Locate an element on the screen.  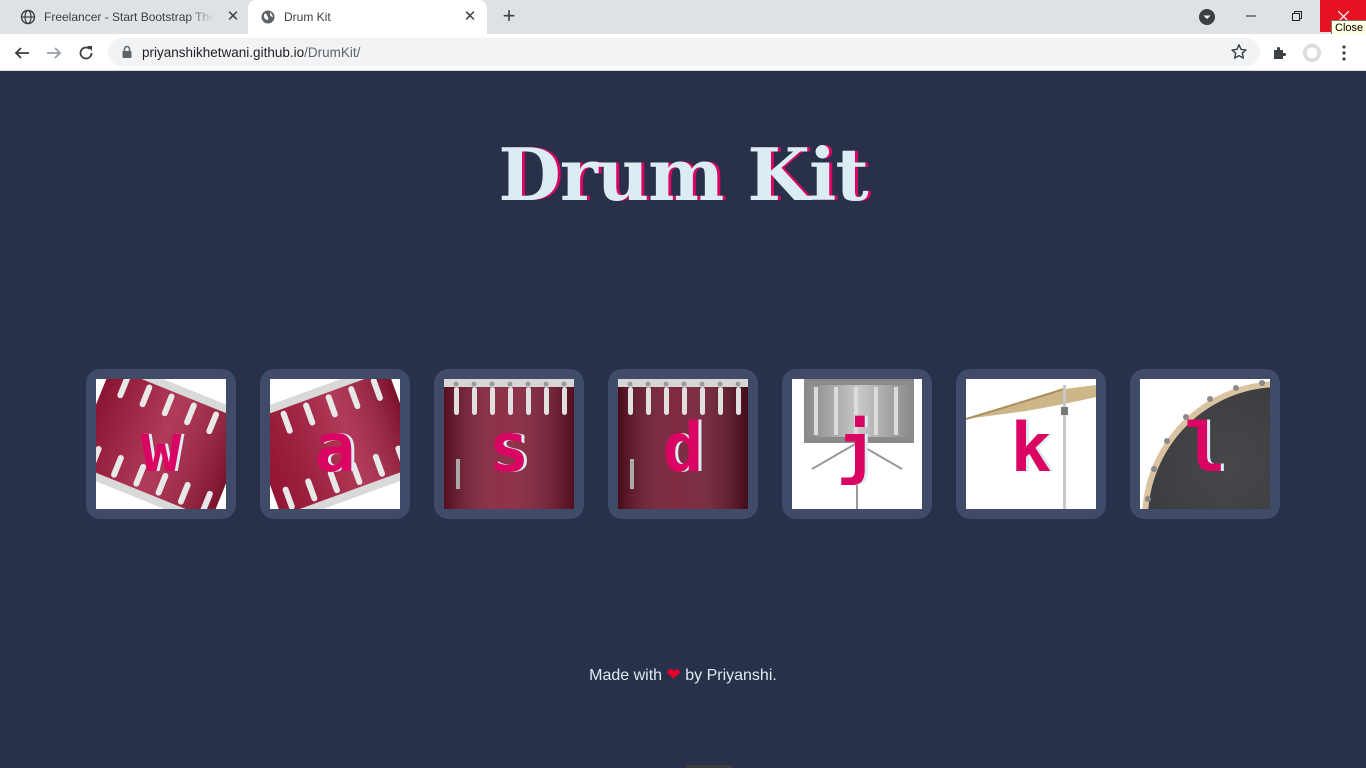
footer: Made with ❤ by Priyanshi. is located at coordinates (683, 675).